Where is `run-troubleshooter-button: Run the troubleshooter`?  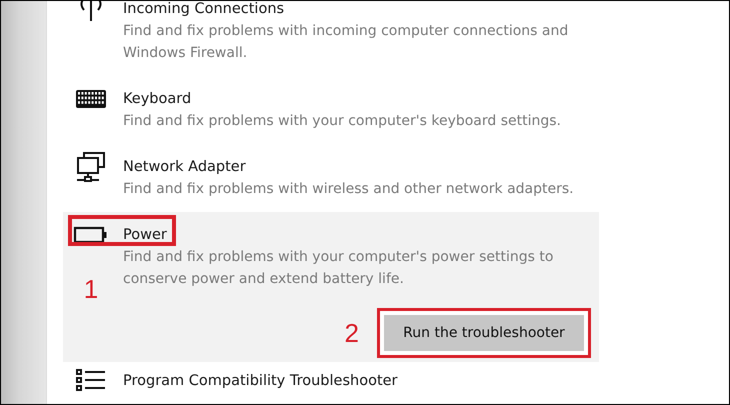 run-troubleshooter-button: Run the troubleshooter is located at coordinates (484, 333).